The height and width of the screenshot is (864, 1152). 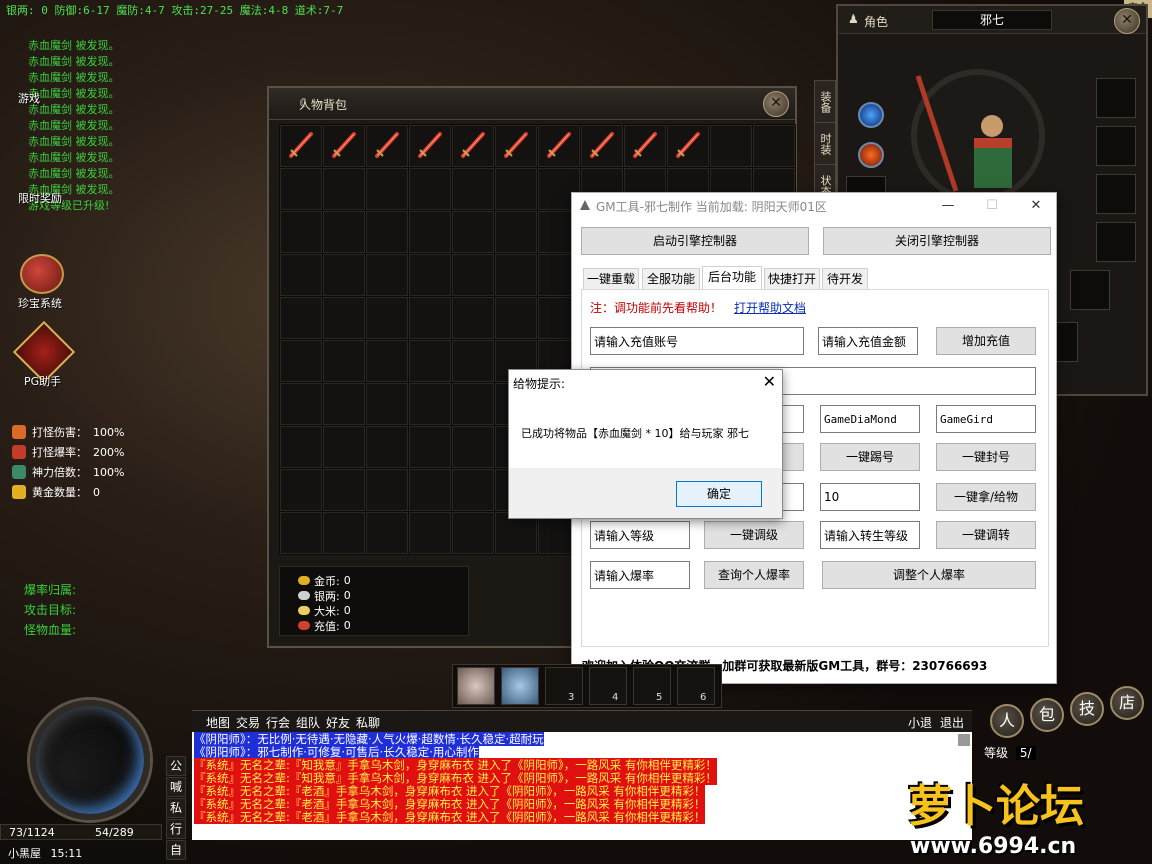 What do you see at coordinates (948, 206) in the screenshot?
I see `minimize-icon: —` at bounding box center [948, 206].